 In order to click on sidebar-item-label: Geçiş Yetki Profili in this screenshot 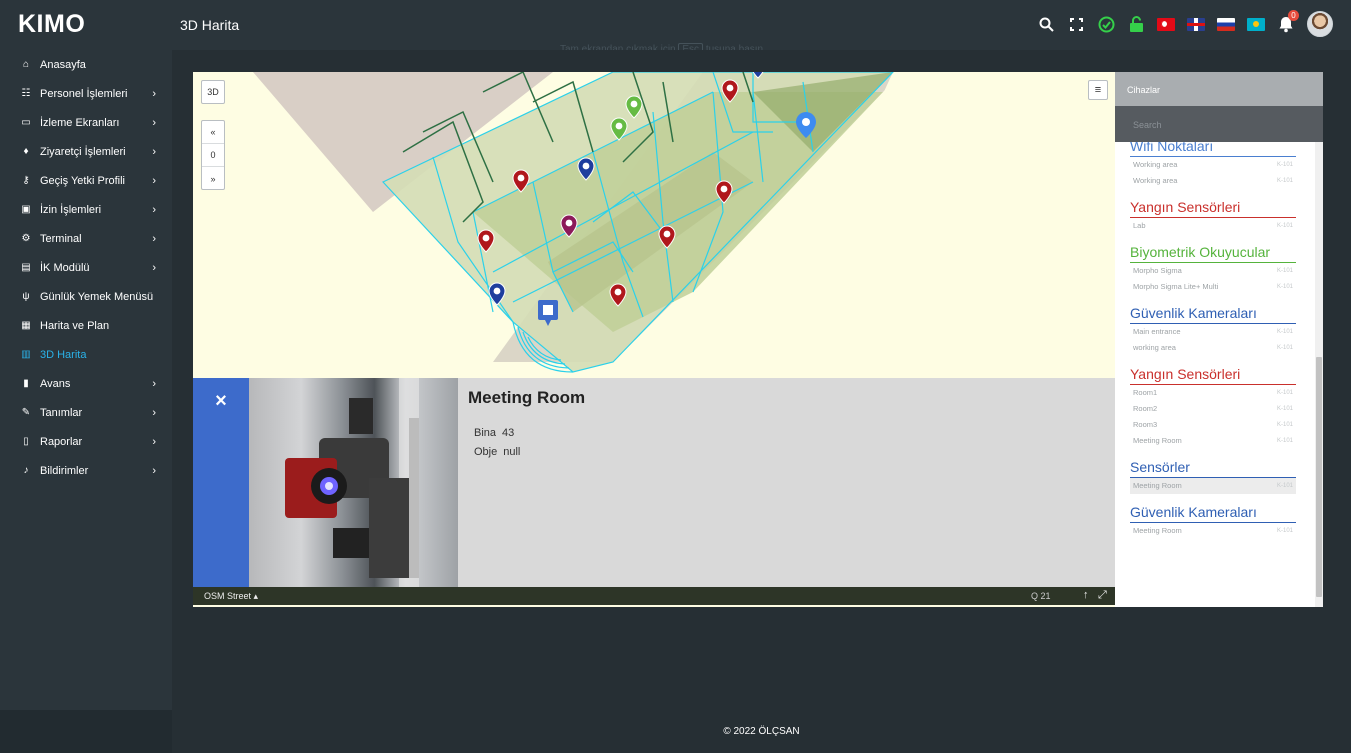, I will do `click(82, 180)`.